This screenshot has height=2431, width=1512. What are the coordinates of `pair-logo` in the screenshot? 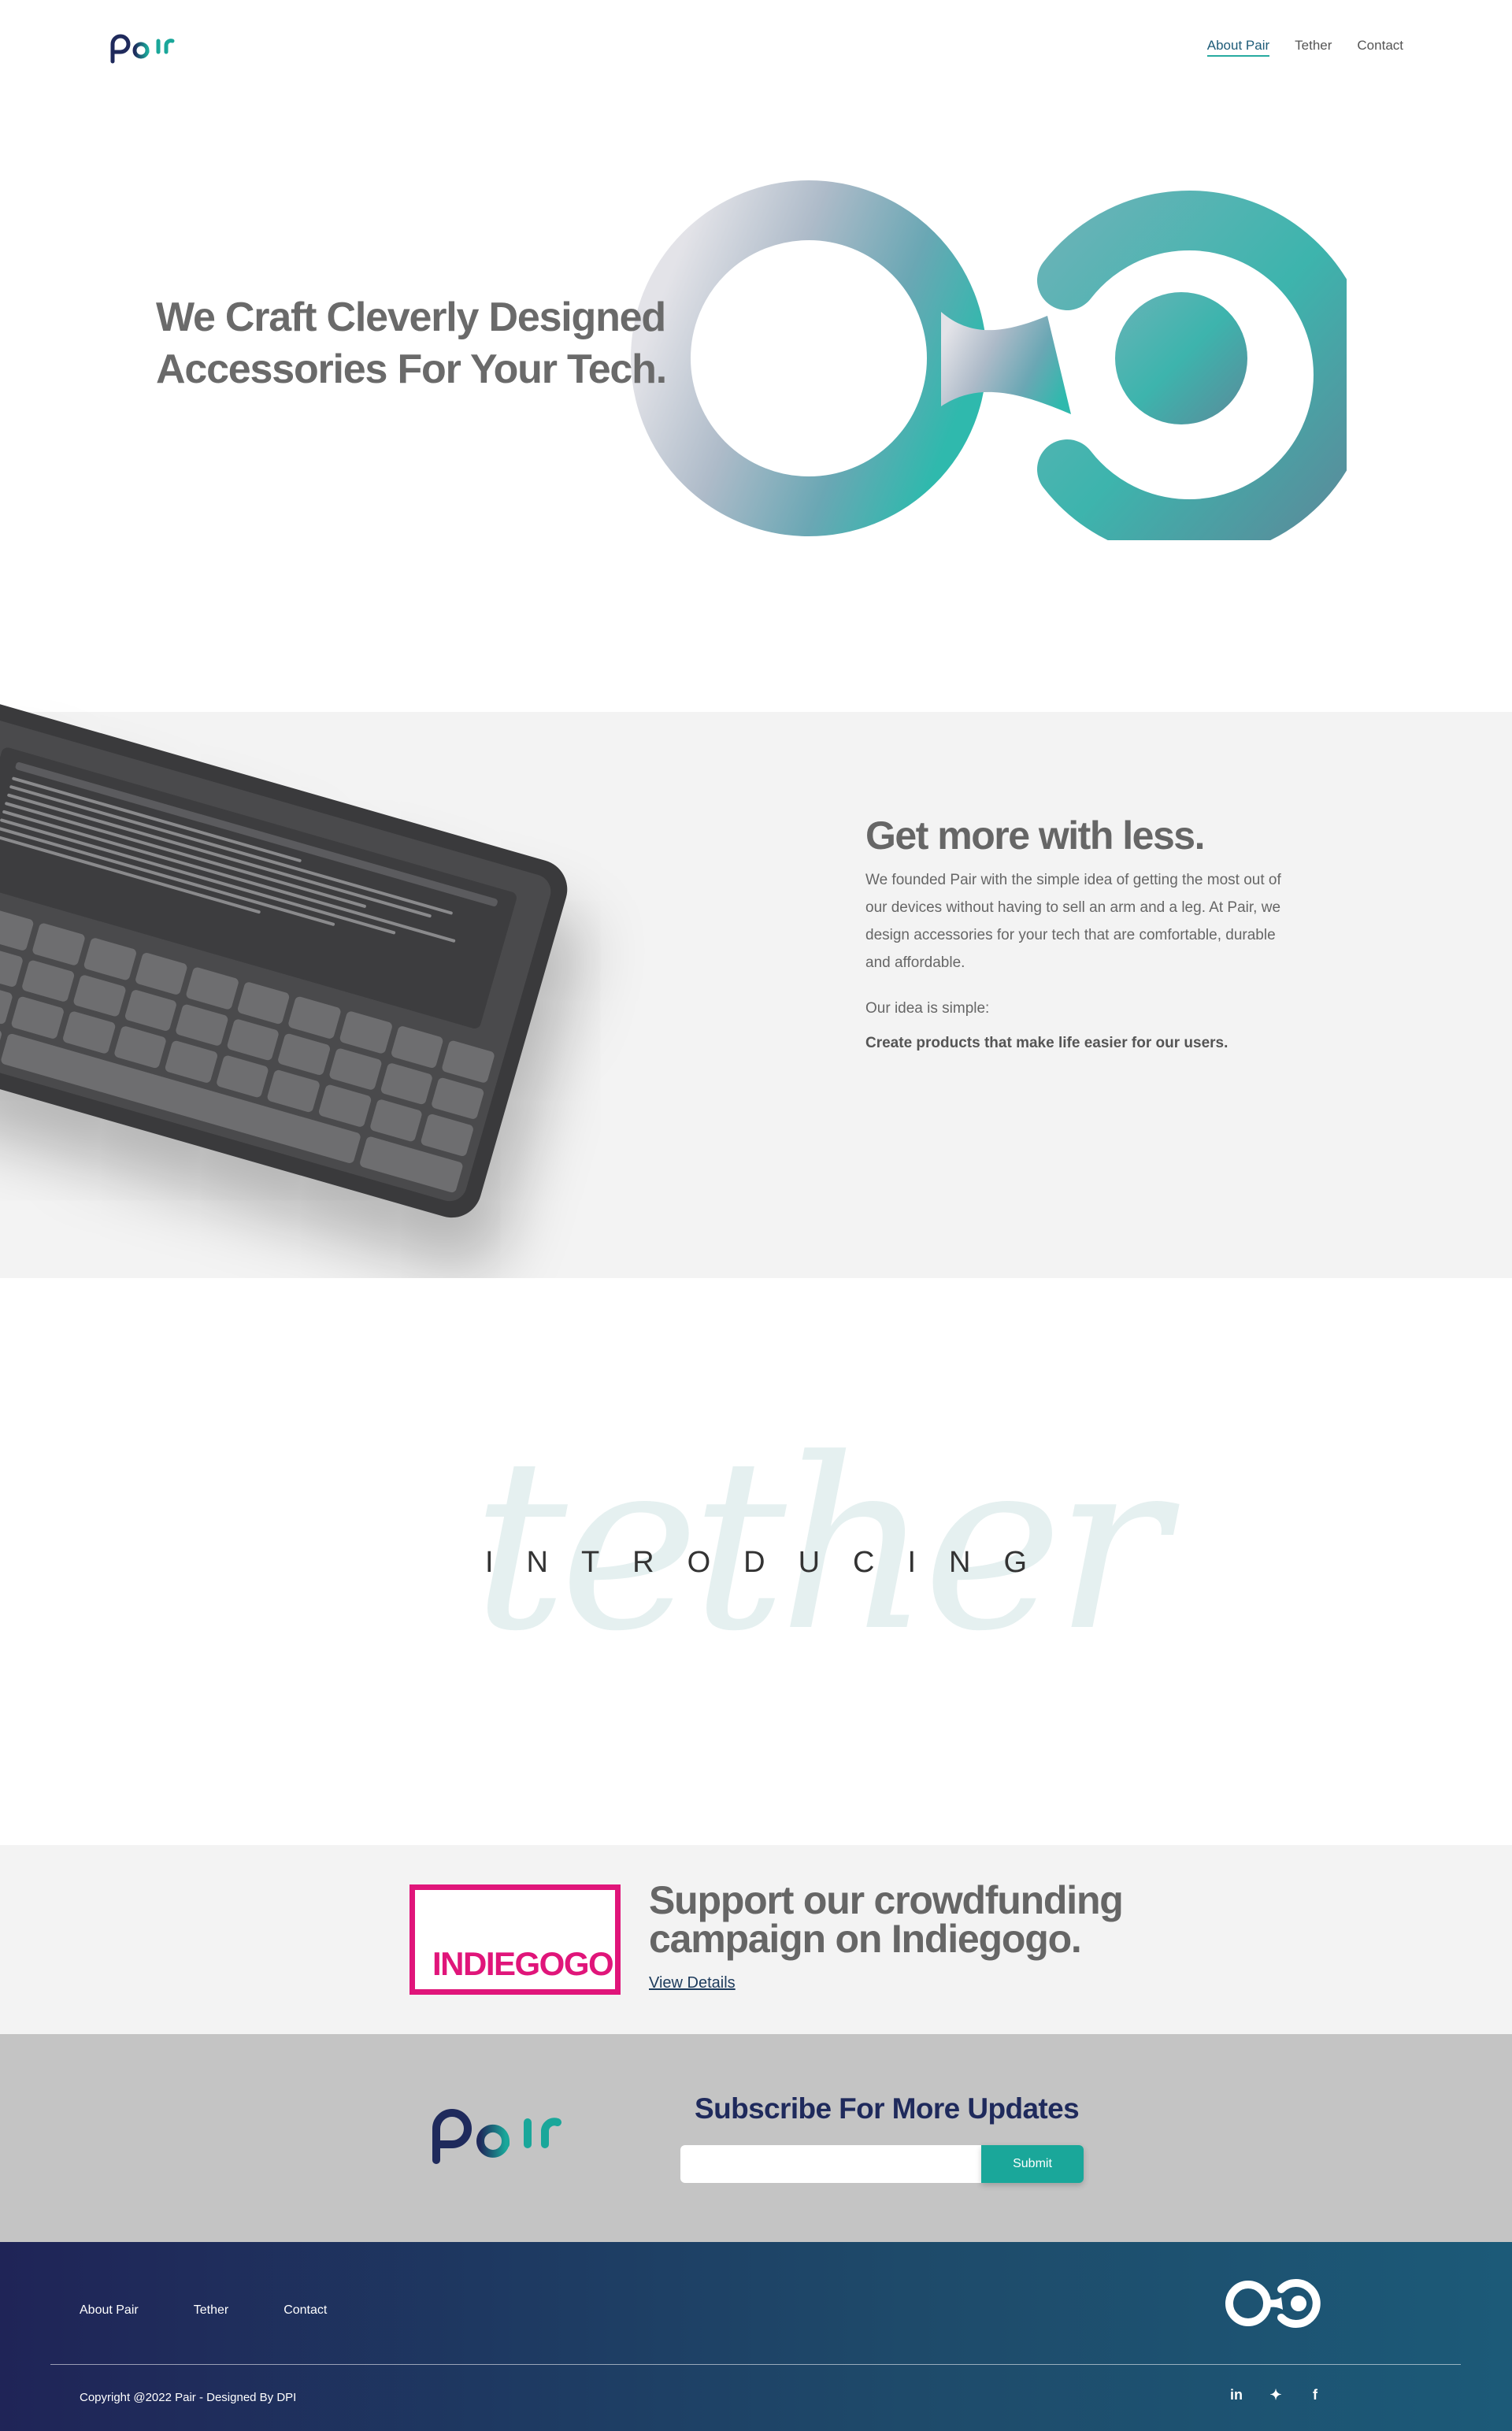 It's located at (142, 49).